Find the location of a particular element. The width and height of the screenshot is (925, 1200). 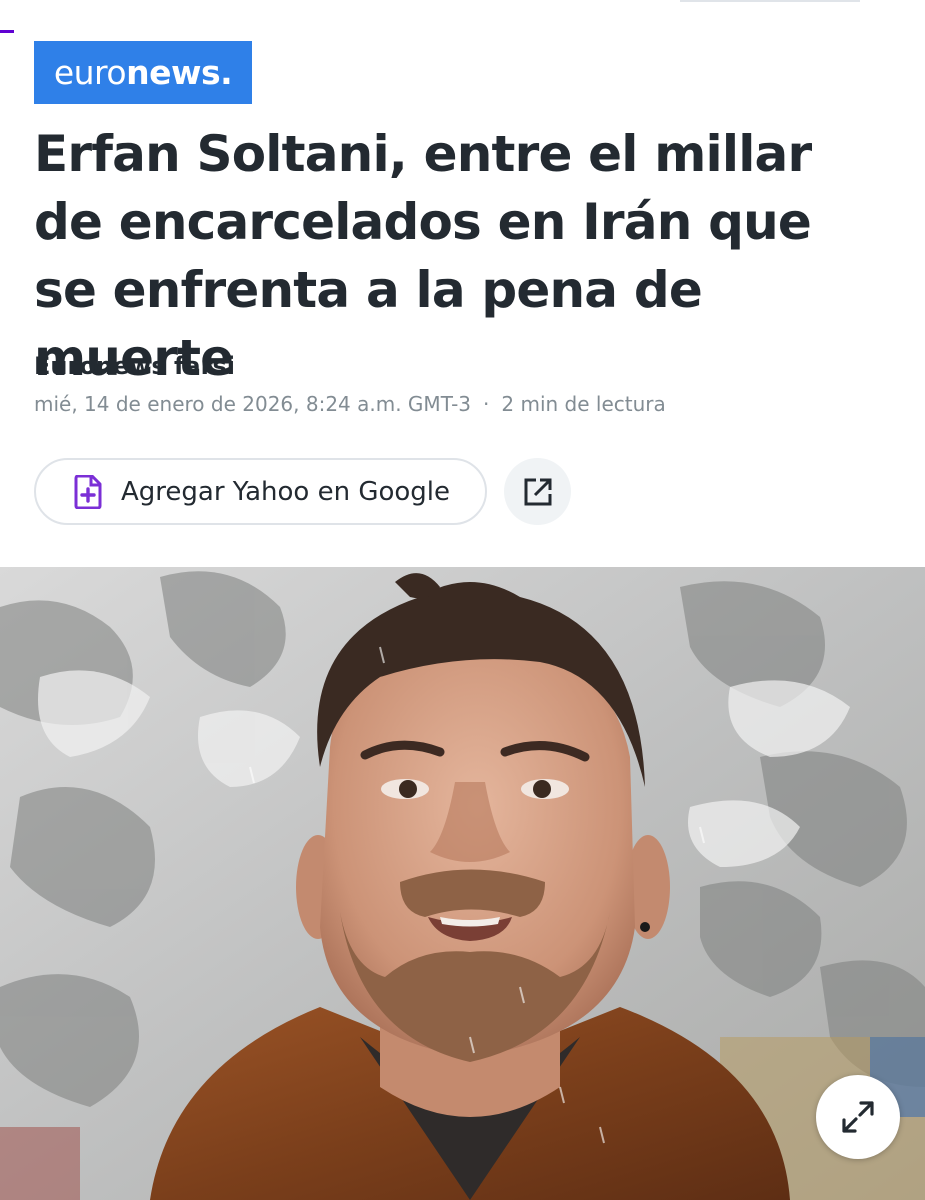

expand-image-button is located at coordinates (858, 1117).